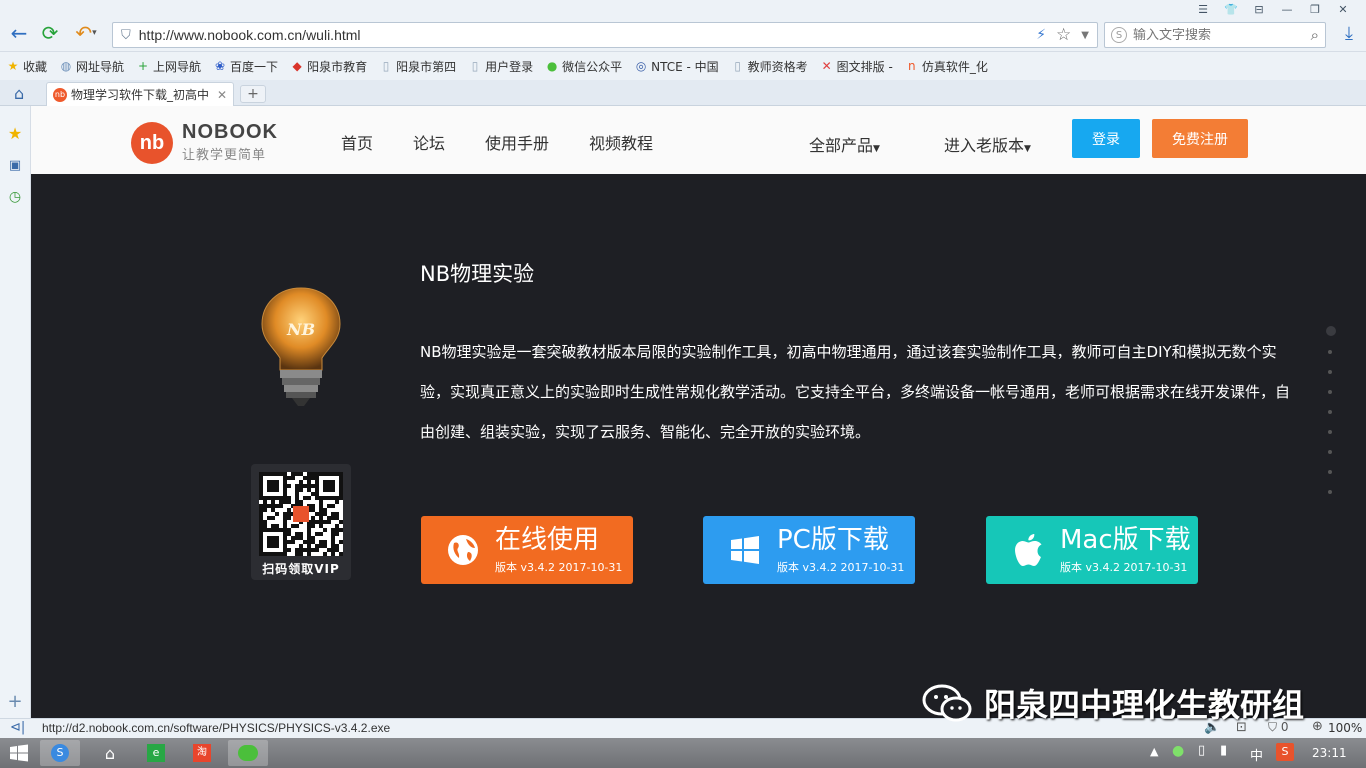 The image size is (1366, 768). I want to click on nav-forum: 论坛, so click(429, 142).